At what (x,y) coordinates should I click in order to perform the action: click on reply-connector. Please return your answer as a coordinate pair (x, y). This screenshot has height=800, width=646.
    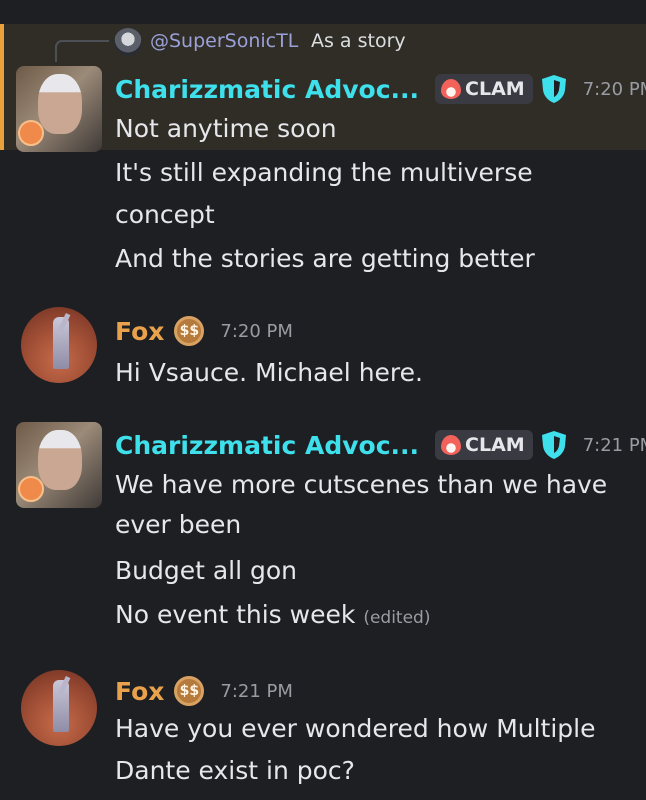
    Looking at the image, I should click on (82, 51).